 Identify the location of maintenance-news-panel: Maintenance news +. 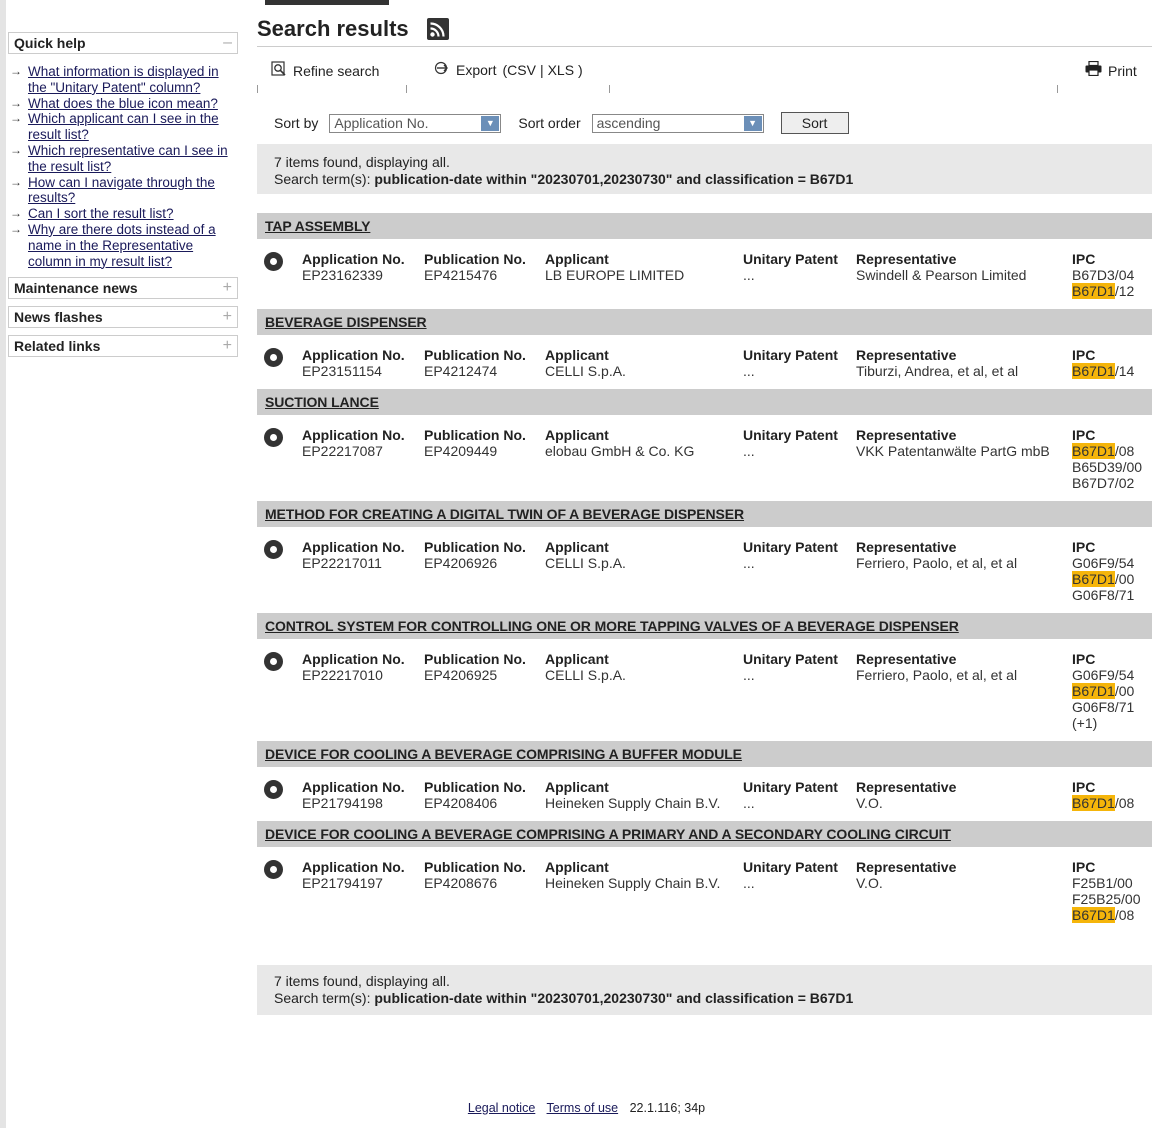
(123, 288).